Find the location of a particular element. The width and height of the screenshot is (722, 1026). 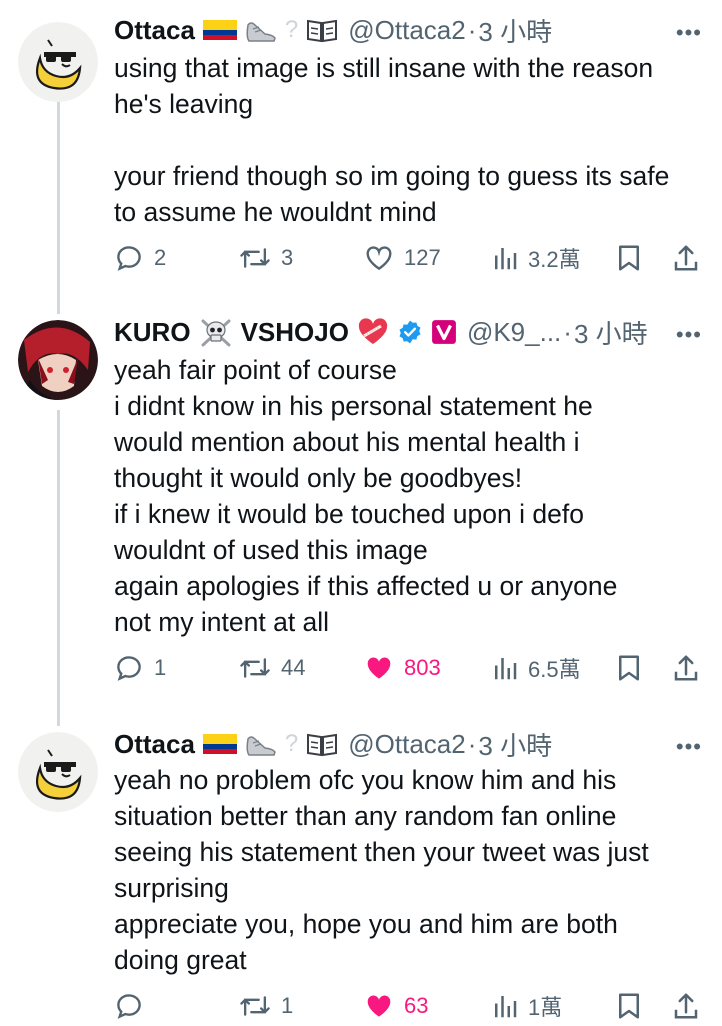

skull-crossbones-icon is located at coordinates (216, 332).